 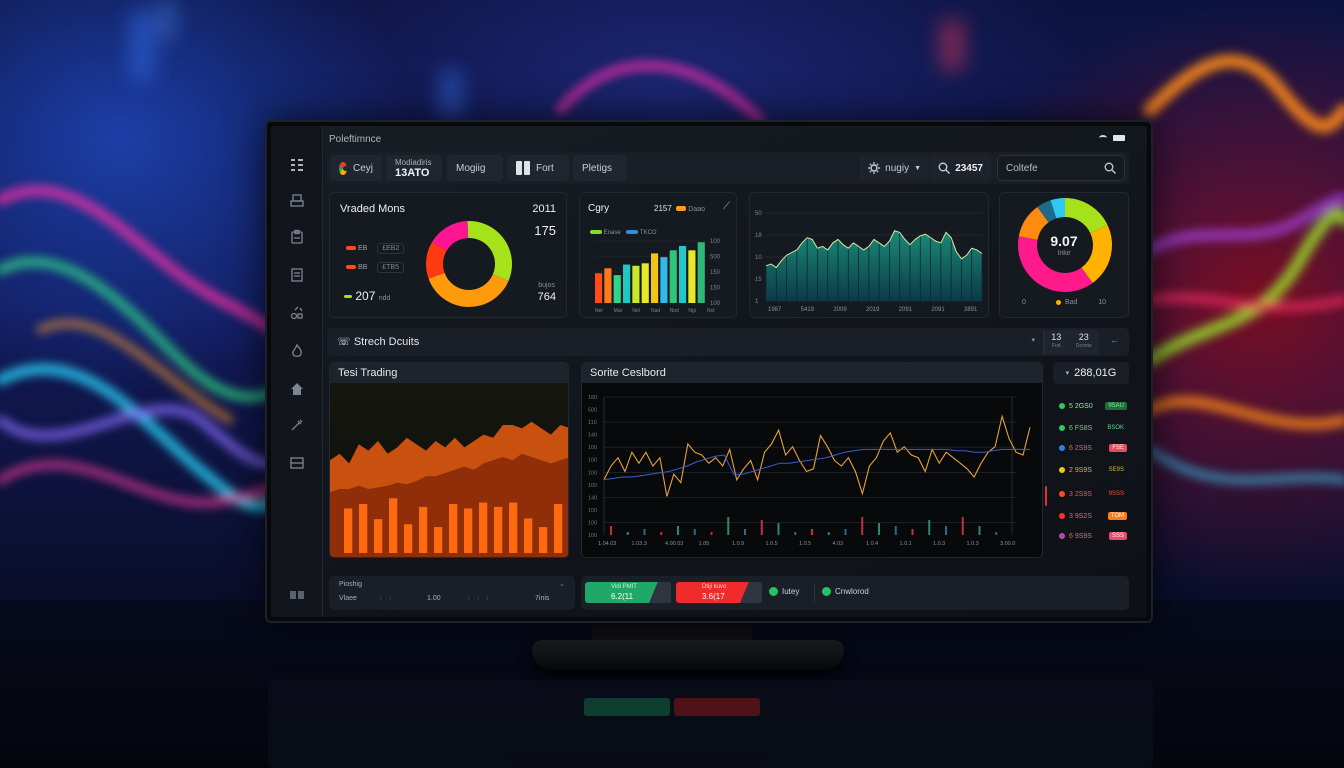 I want to click on sell-button: Dtiji kuvo 3.6(17, so click(x=719, y=592).